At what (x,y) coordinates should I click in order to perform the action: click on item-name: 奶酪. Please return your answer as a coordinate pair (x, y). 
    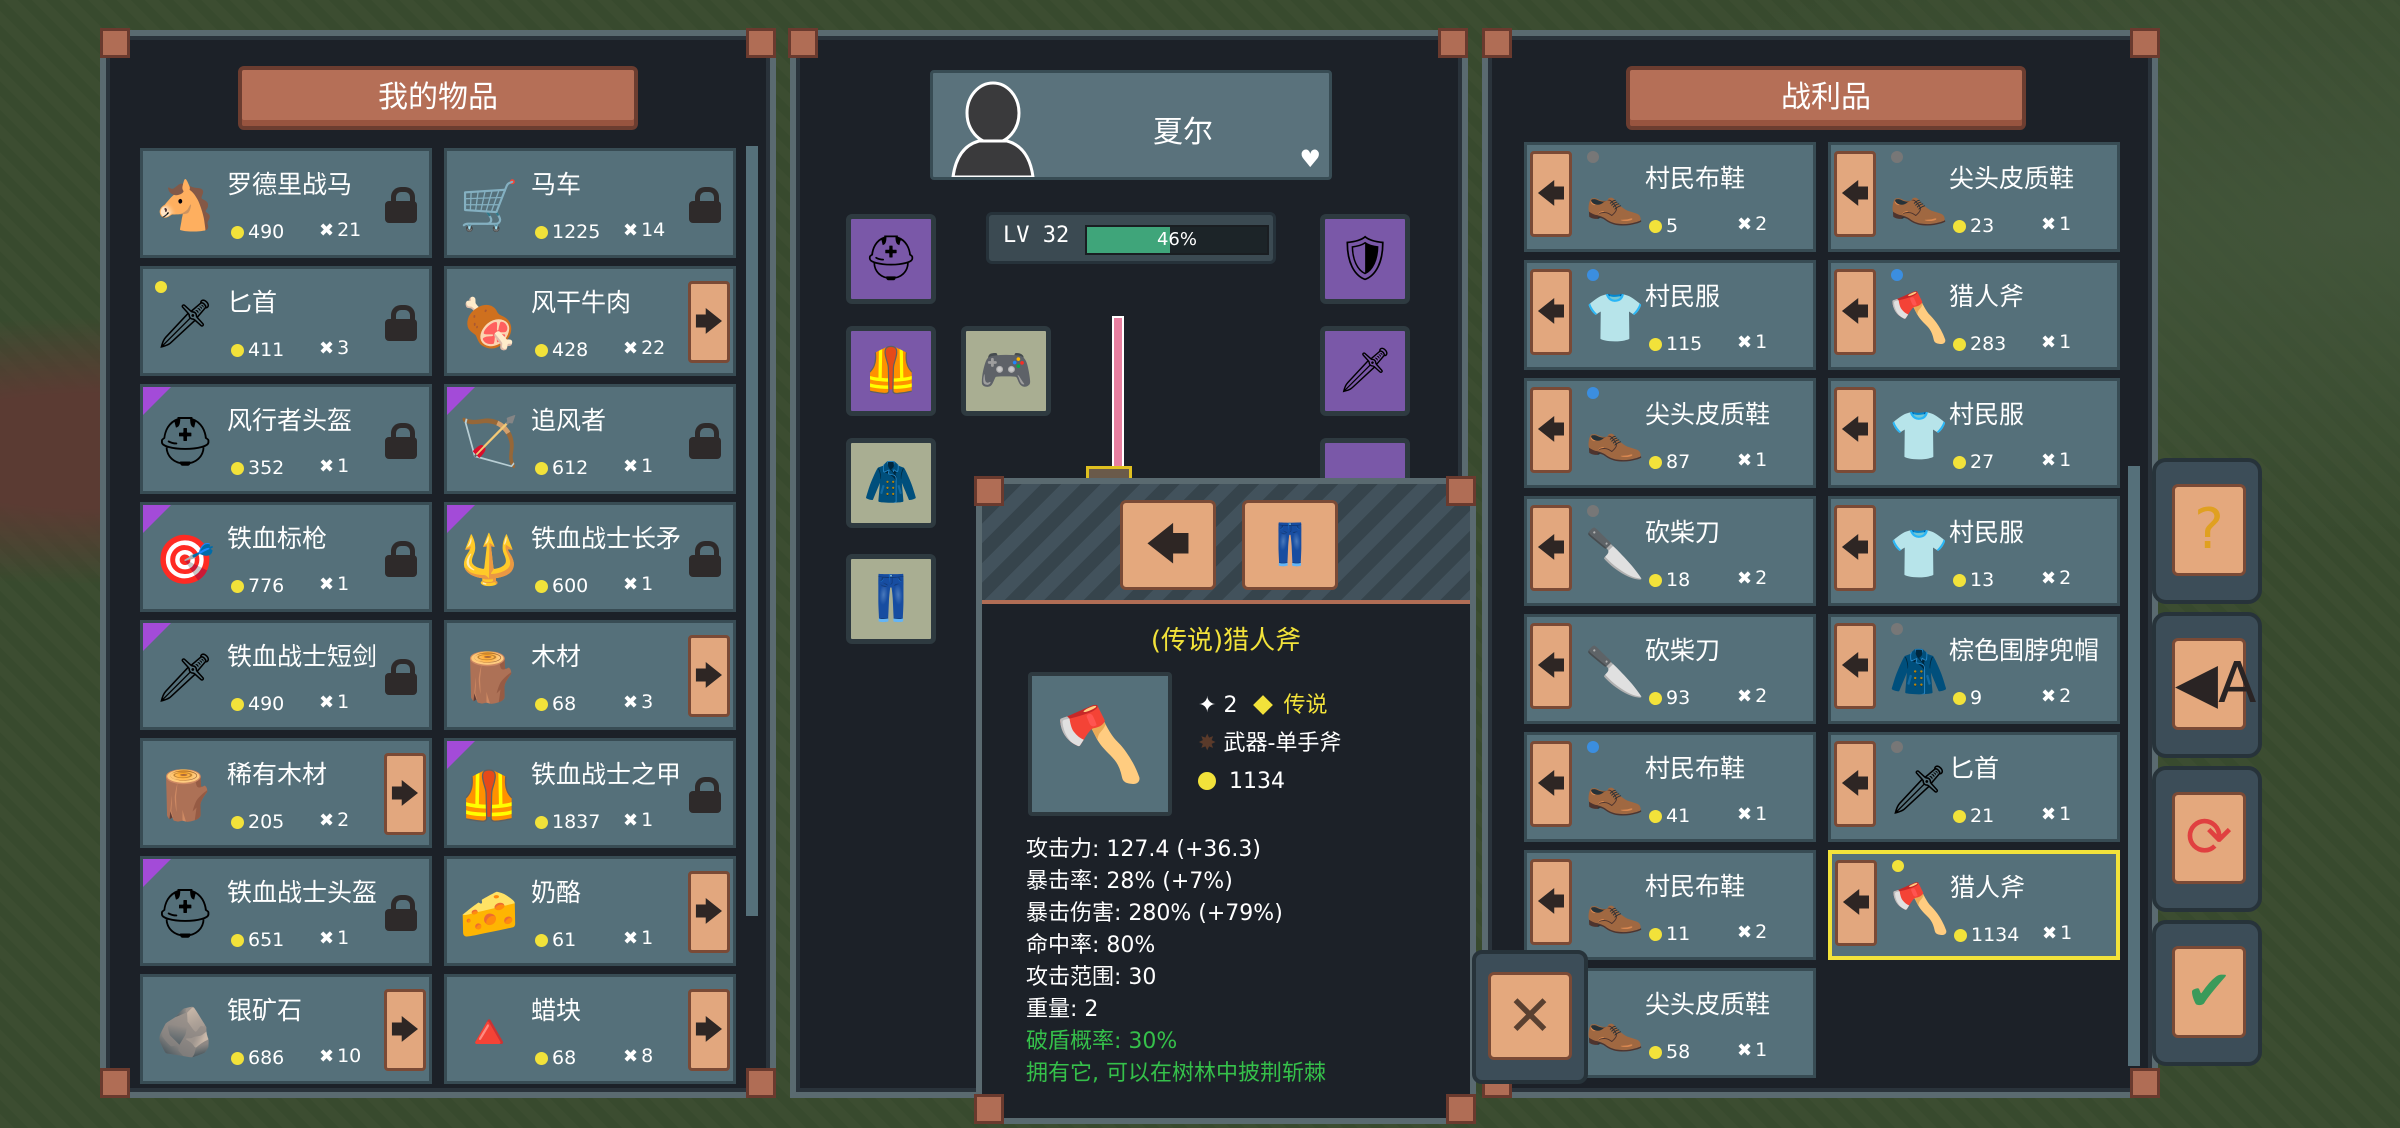
    Looking at the image, I should click on (556, 892).